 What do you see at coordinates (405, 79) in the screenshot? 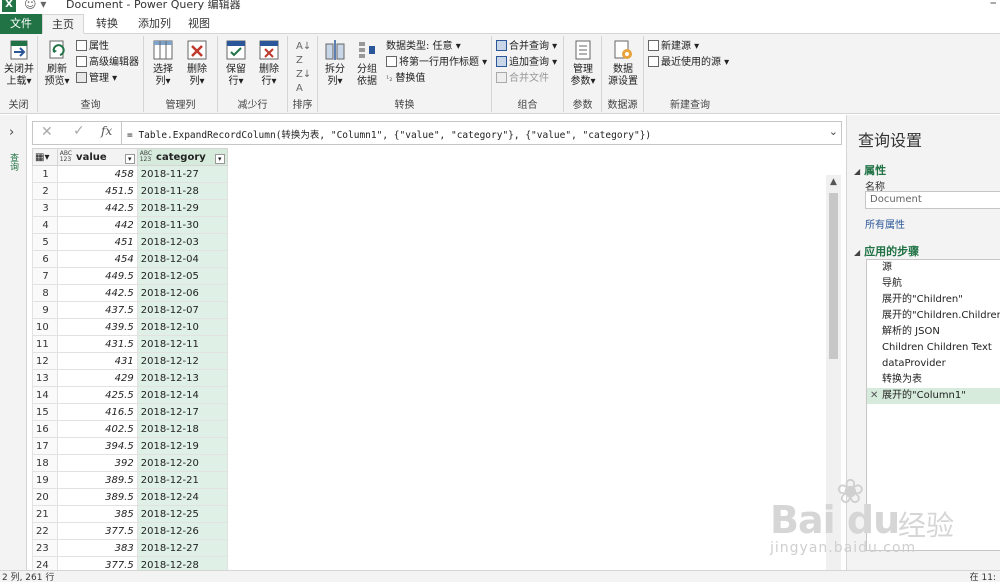
I see `replace-values-button: ¹₂ 替换值` at bounding box center [405, 79].